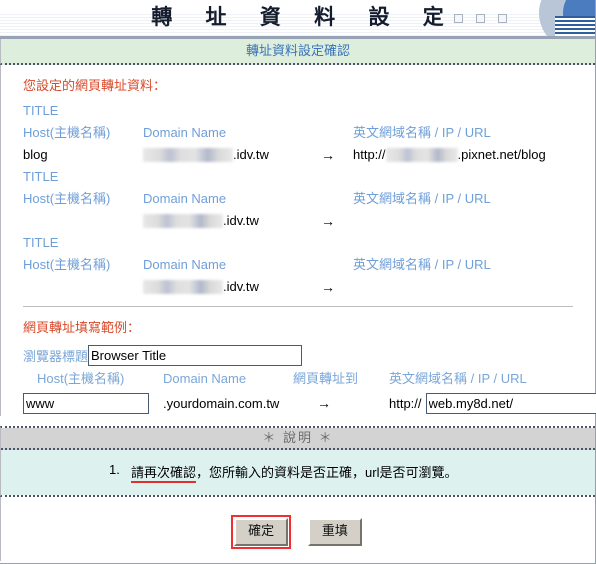 The height and width of the screenshot is (564, 596). I want to click on confirm-button-focus-ring: 確定, so click(261, 532).